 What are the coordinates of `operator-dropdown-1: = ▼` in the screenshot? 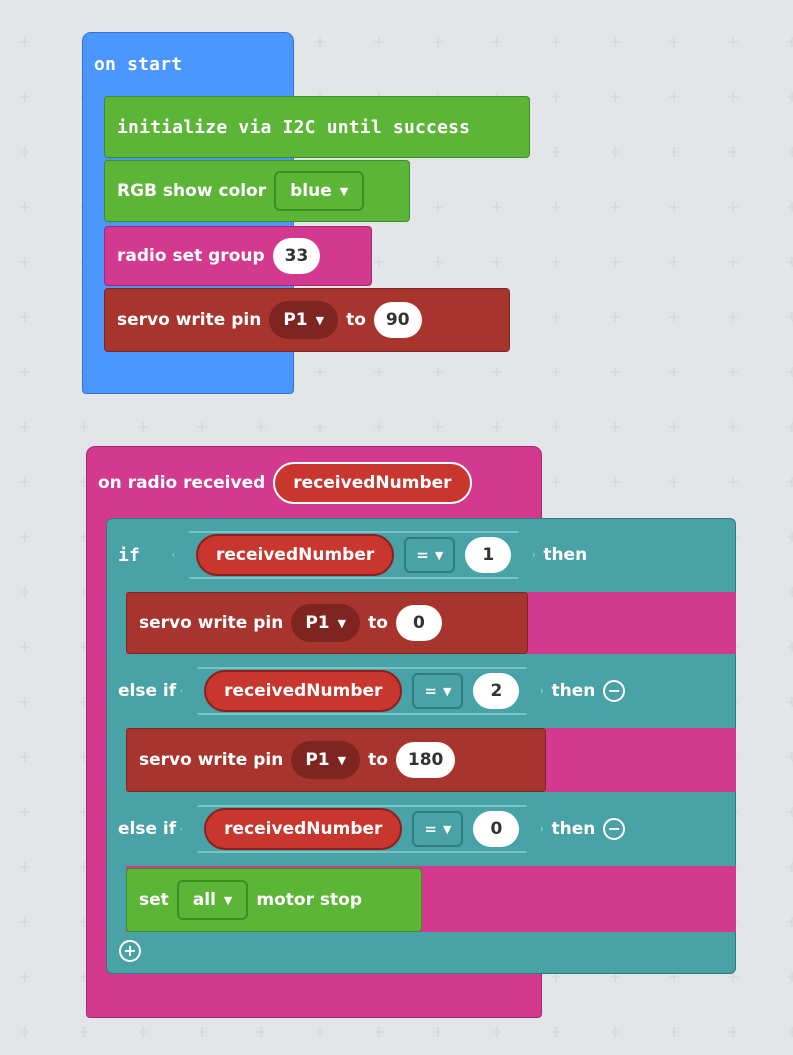 It's located at (429, 555).